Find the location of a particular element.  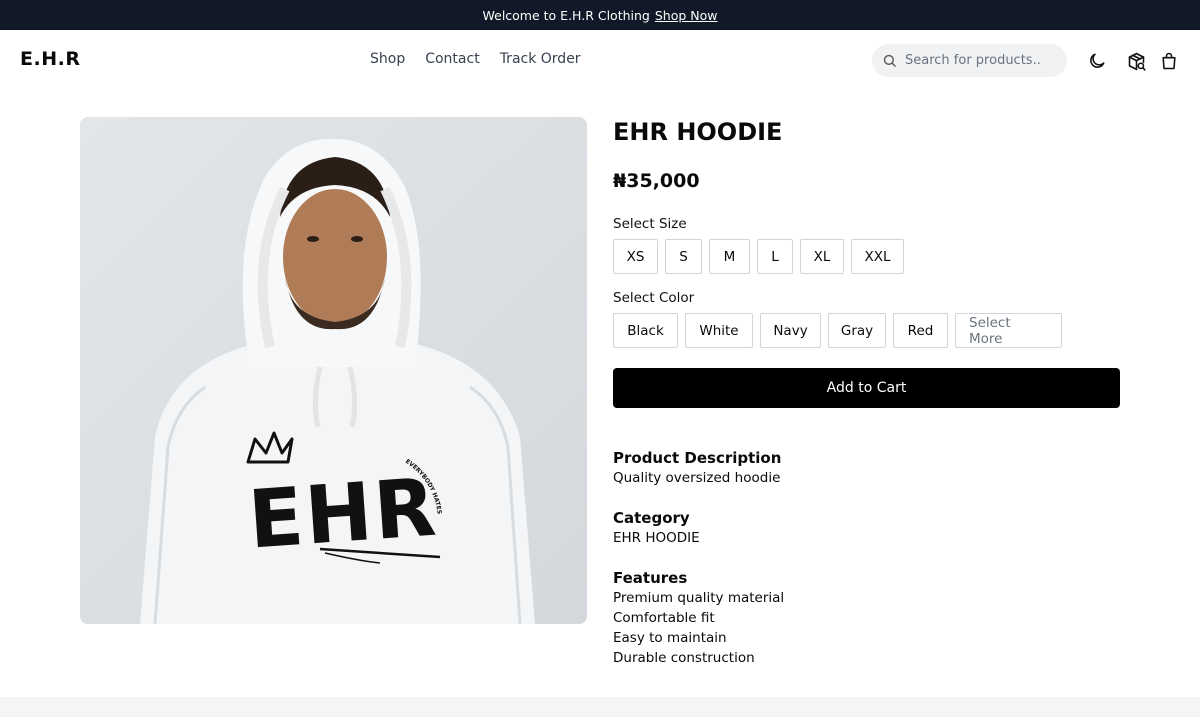

product-title: EHR HOODIE is located at coordinates (698, 132).